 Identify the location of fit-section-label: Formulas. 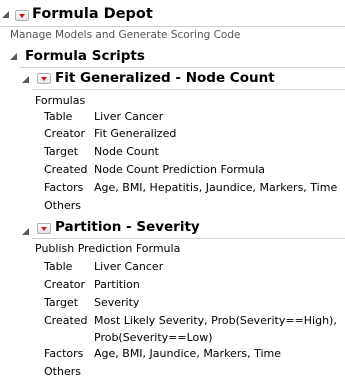
(60, 100).